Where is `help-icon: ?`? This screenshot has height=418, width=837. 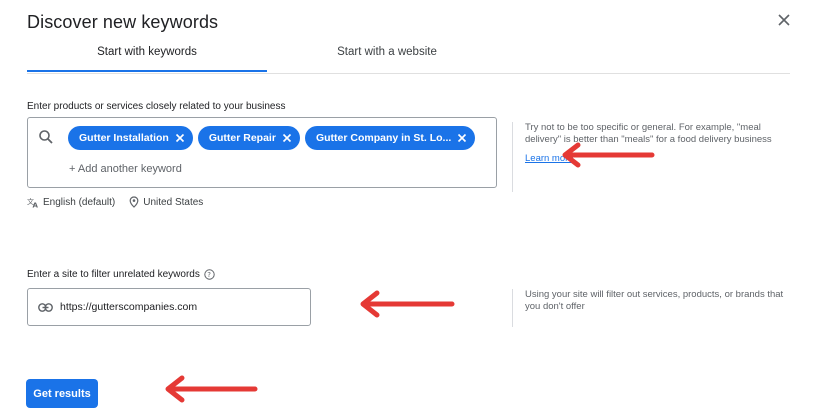 help-icon: ? is located at coordinates (209, 274).